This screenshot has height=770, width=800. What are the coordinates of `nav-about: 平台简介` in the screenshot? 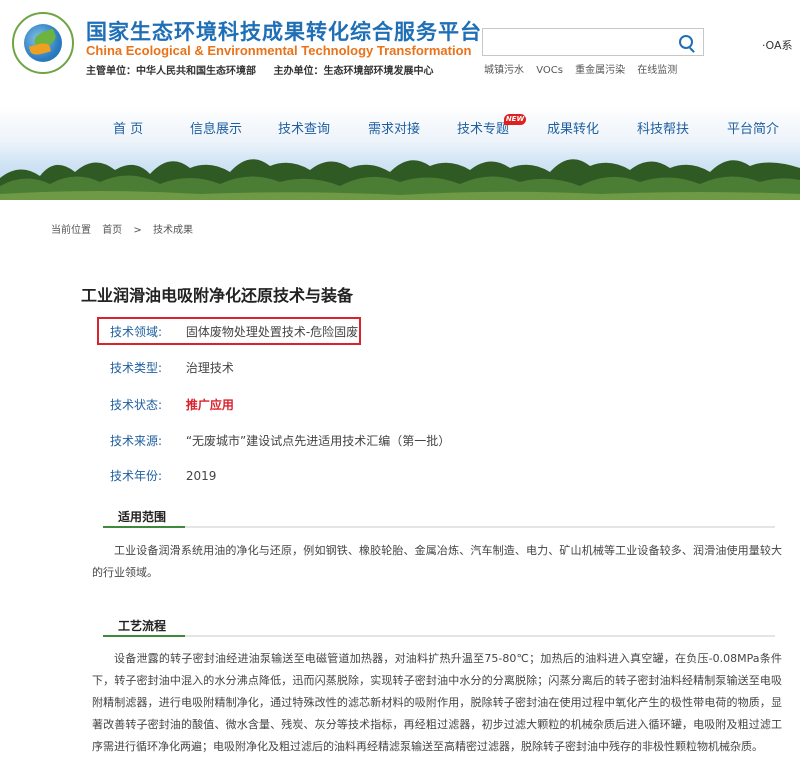 It's located at (753, 127).